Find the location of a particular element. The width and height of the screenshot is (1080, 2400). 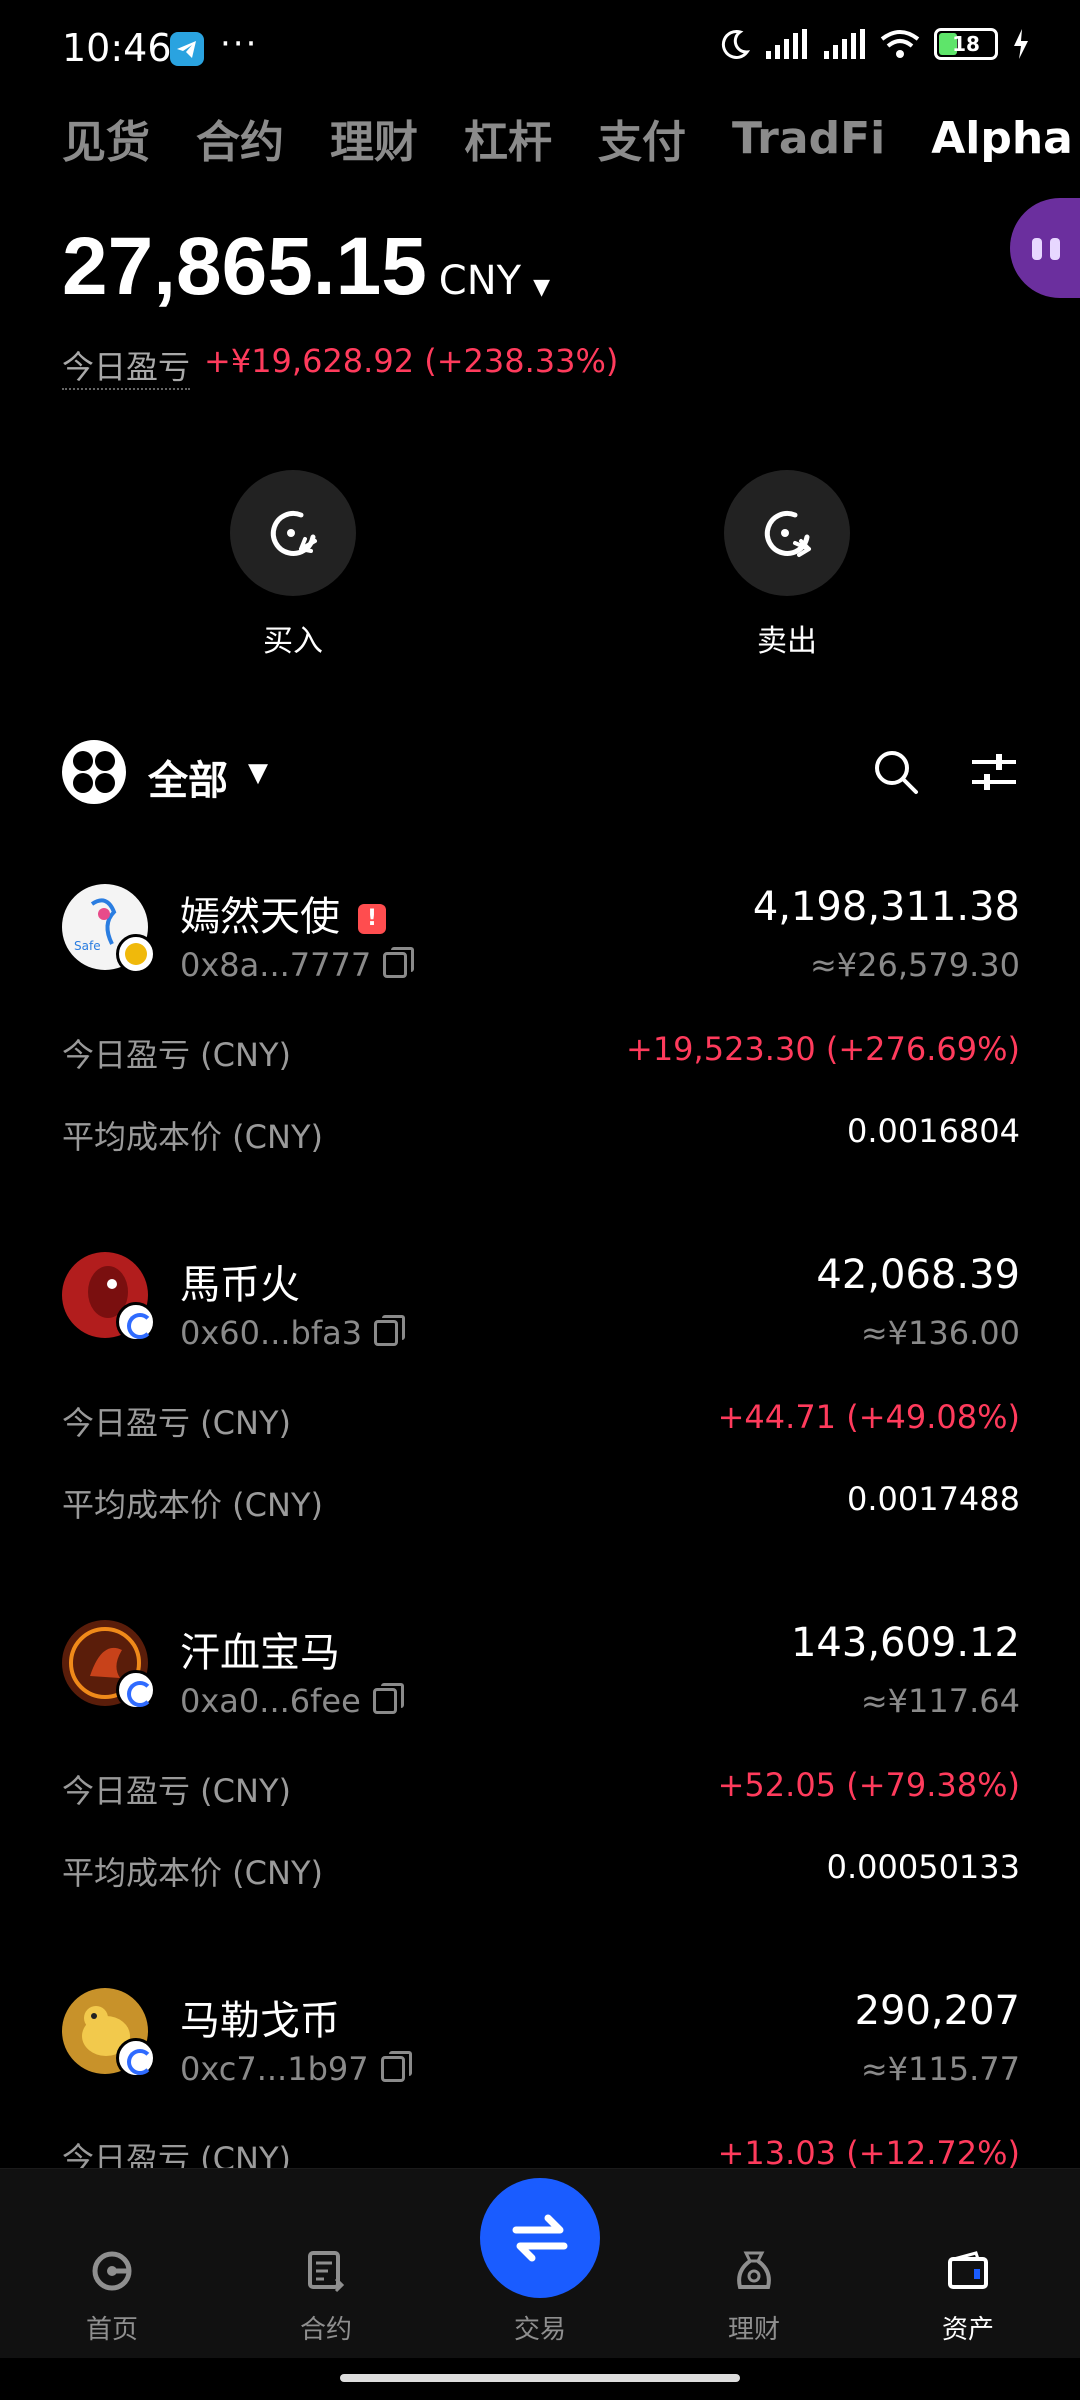

nav-trade-label: 交易 is located at coordinates (539, 2330).